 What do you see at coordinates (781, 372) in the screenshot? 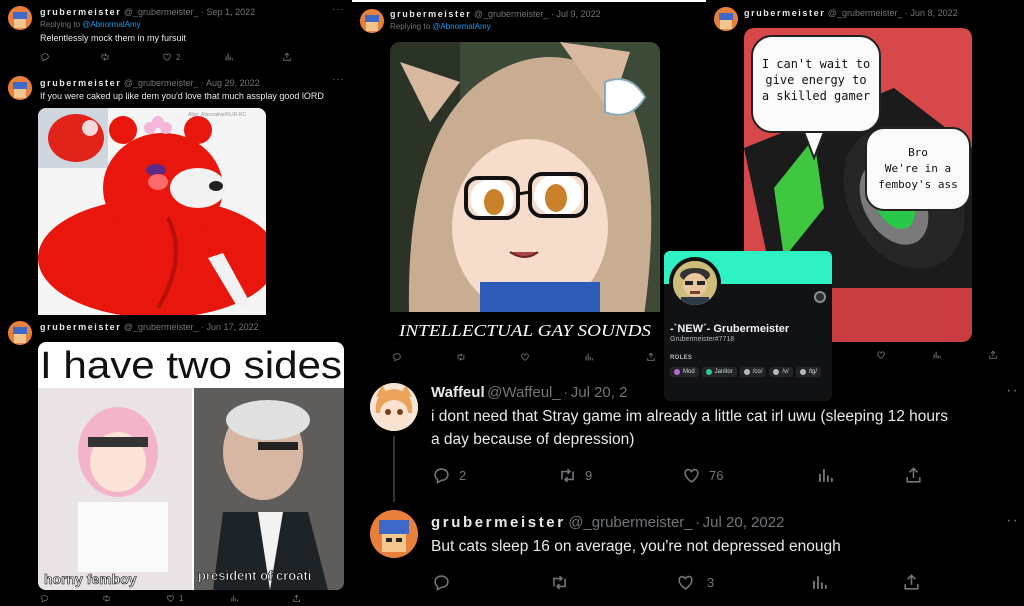
I see `role-pill: /v/` at bounding box center [781, 372].